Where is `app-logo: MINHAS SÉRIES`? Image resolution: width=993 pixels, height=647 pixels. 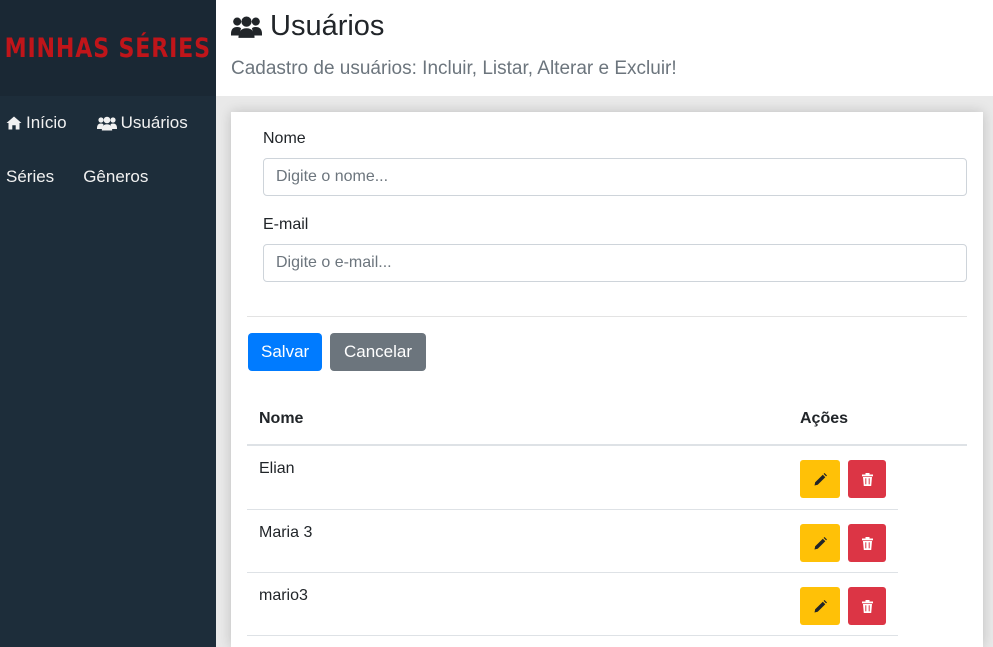 app-logo: MINHAS SÉRIES is located at coordinates (108, 48).